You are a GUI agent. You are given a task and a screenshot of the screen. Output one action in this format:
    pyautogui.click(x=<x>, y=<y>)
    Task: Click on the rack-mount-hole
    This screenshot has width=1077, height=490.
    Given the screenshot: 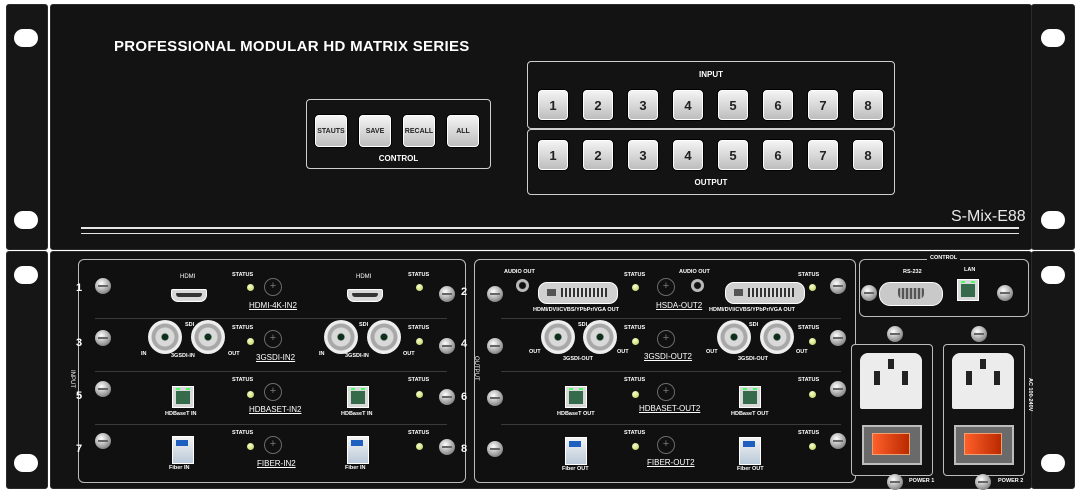 What is the action you would take?
    pyautogui.click(x=1053, y=275)
    